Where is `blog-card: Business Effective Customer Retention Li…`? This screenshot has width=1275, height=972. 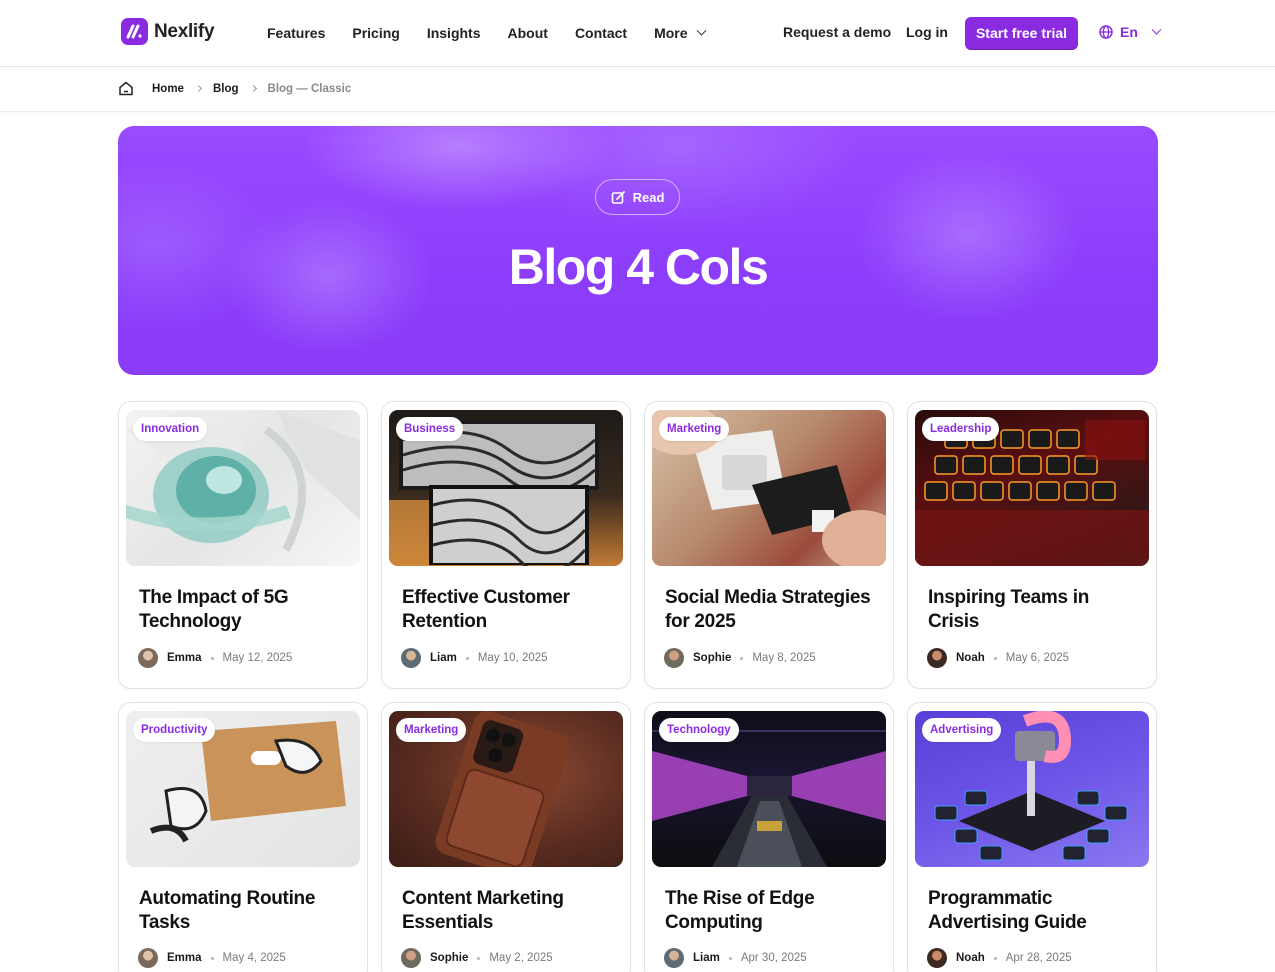
blog-card: Business Effective Customer Retention Li… is located at coordinates (506, 545).